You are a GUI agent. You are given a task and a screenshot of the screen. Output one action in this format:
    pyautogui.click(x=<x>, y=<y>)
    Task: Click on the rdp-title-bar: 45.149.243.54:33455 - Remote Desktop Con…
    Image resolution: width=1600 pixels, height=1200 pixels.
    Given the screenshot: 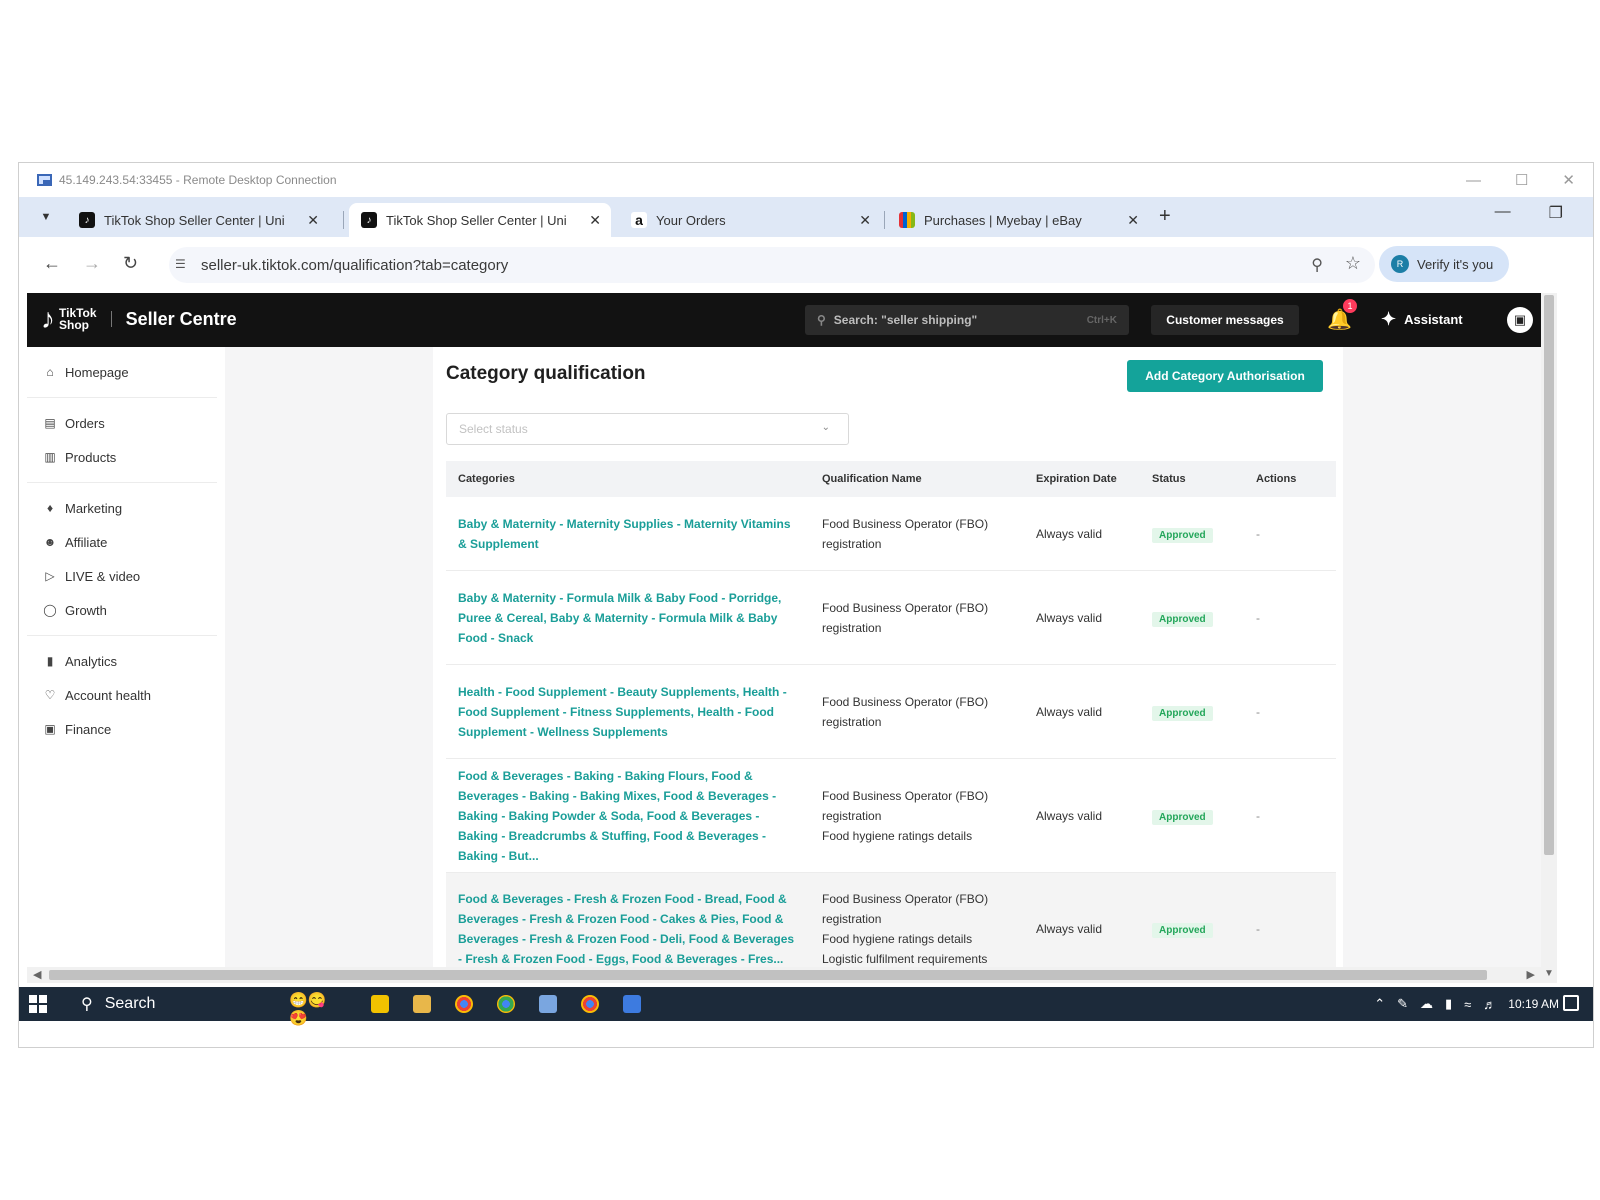 What is the action you would take?
    pyautogui.click(x=806, y=180)
    